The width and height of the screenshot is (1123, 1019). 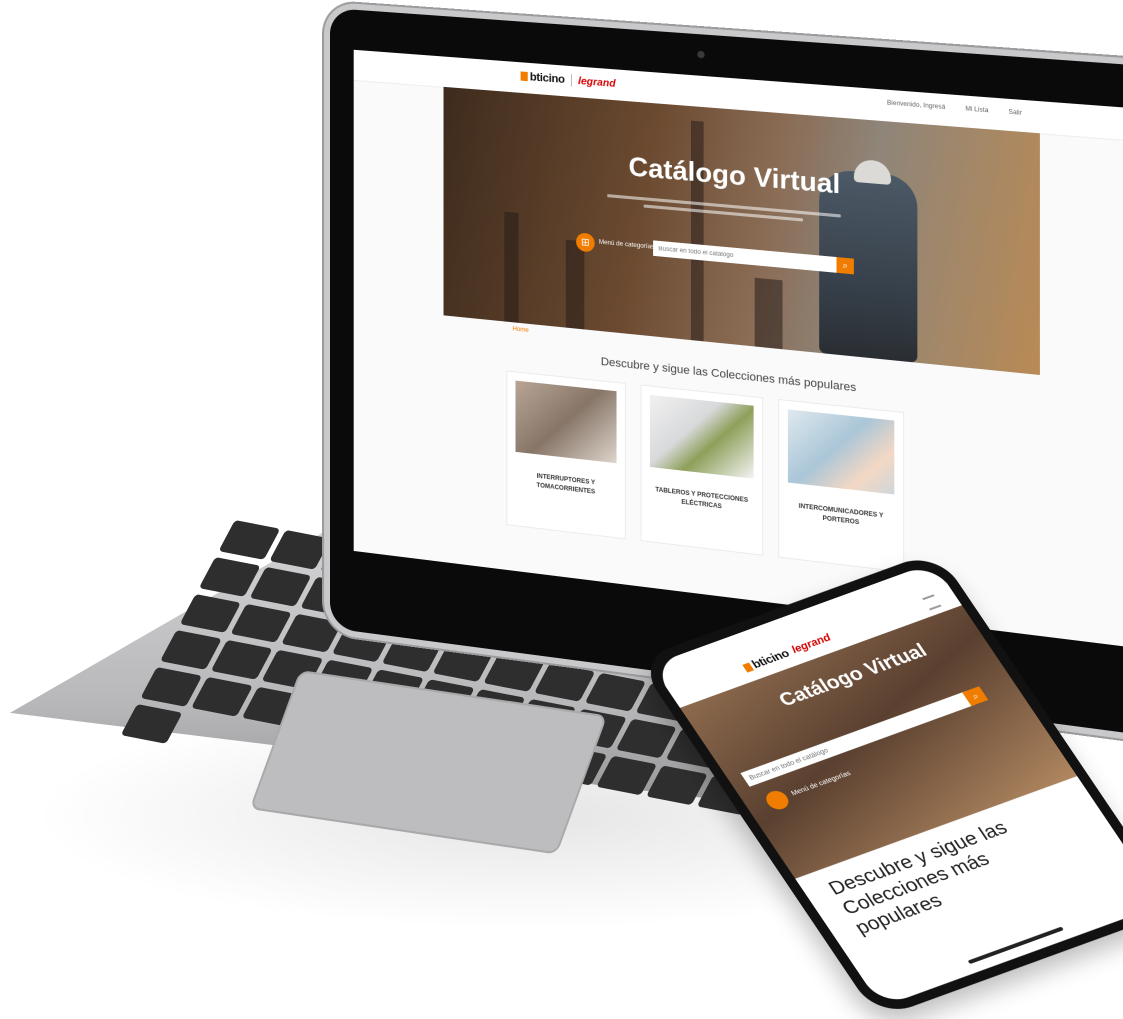 I want to click on collection-card-label: INTERRUPTORES Y TOMACORRIENTES, so click(x=566, y=484).